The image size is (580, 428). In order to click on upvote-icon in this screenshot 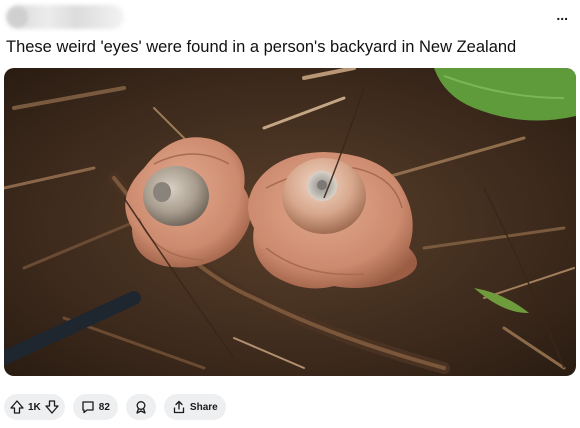, I will do `click(17, 407)`.